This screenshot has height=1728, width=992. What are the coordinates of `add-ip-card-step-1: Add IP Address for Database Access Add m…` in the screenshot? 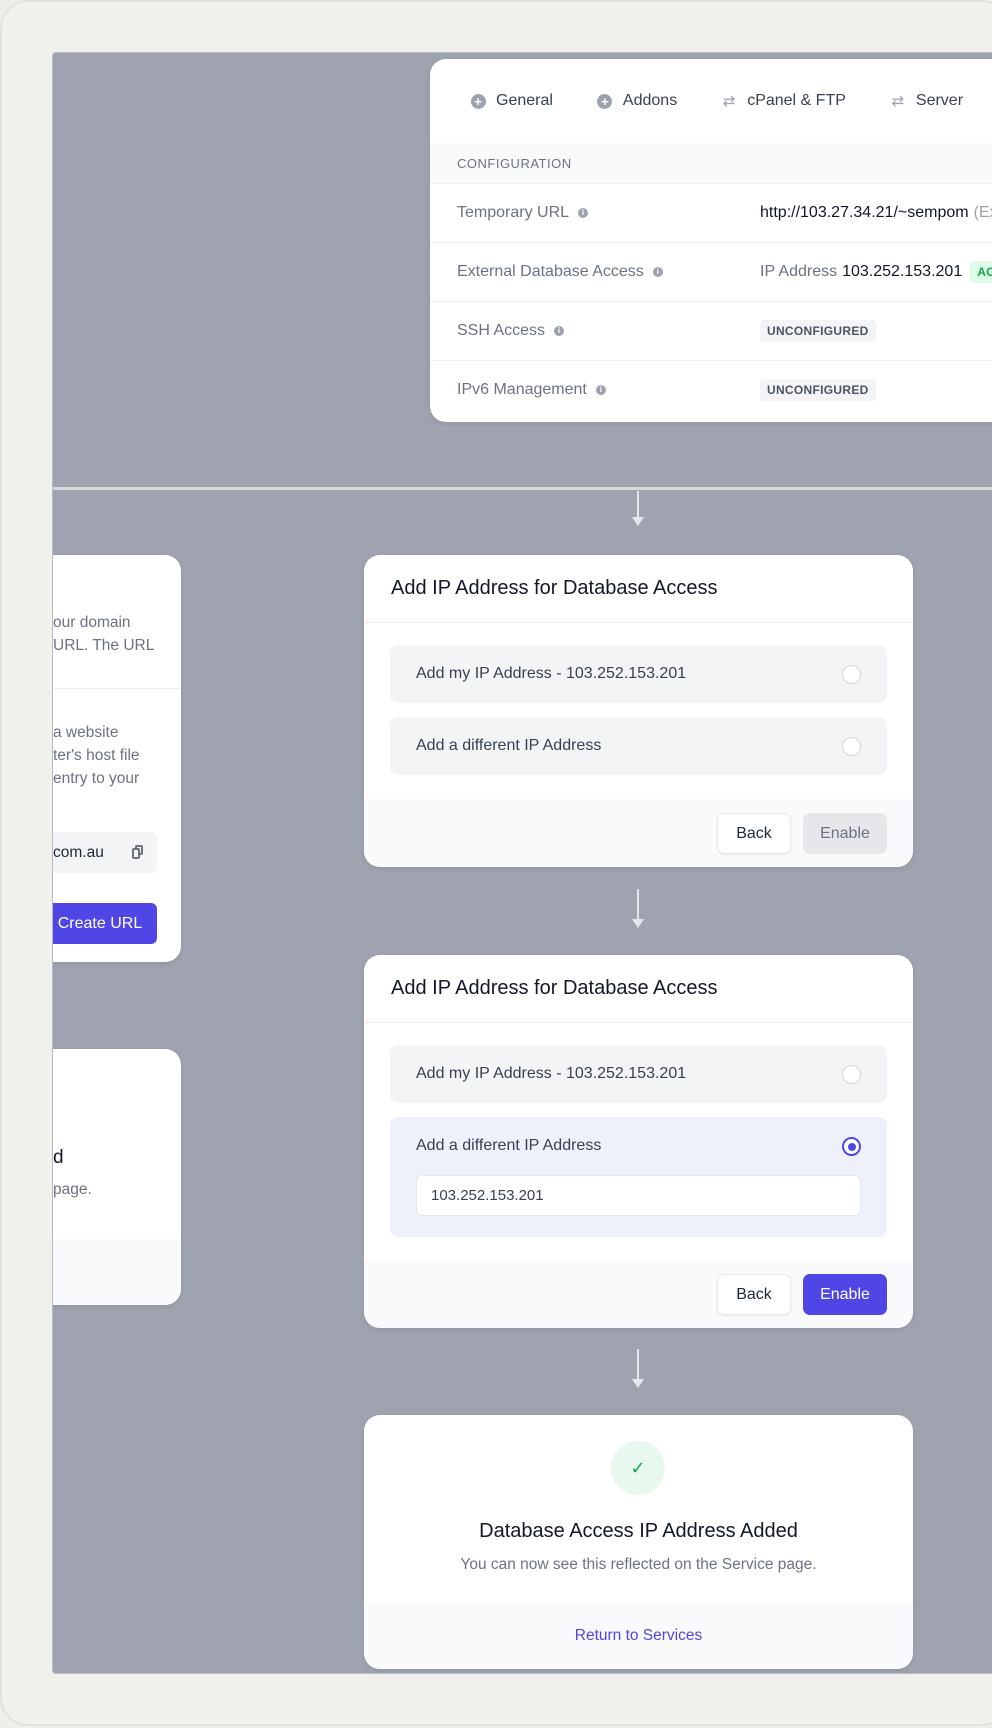 It's located at (638, 711).